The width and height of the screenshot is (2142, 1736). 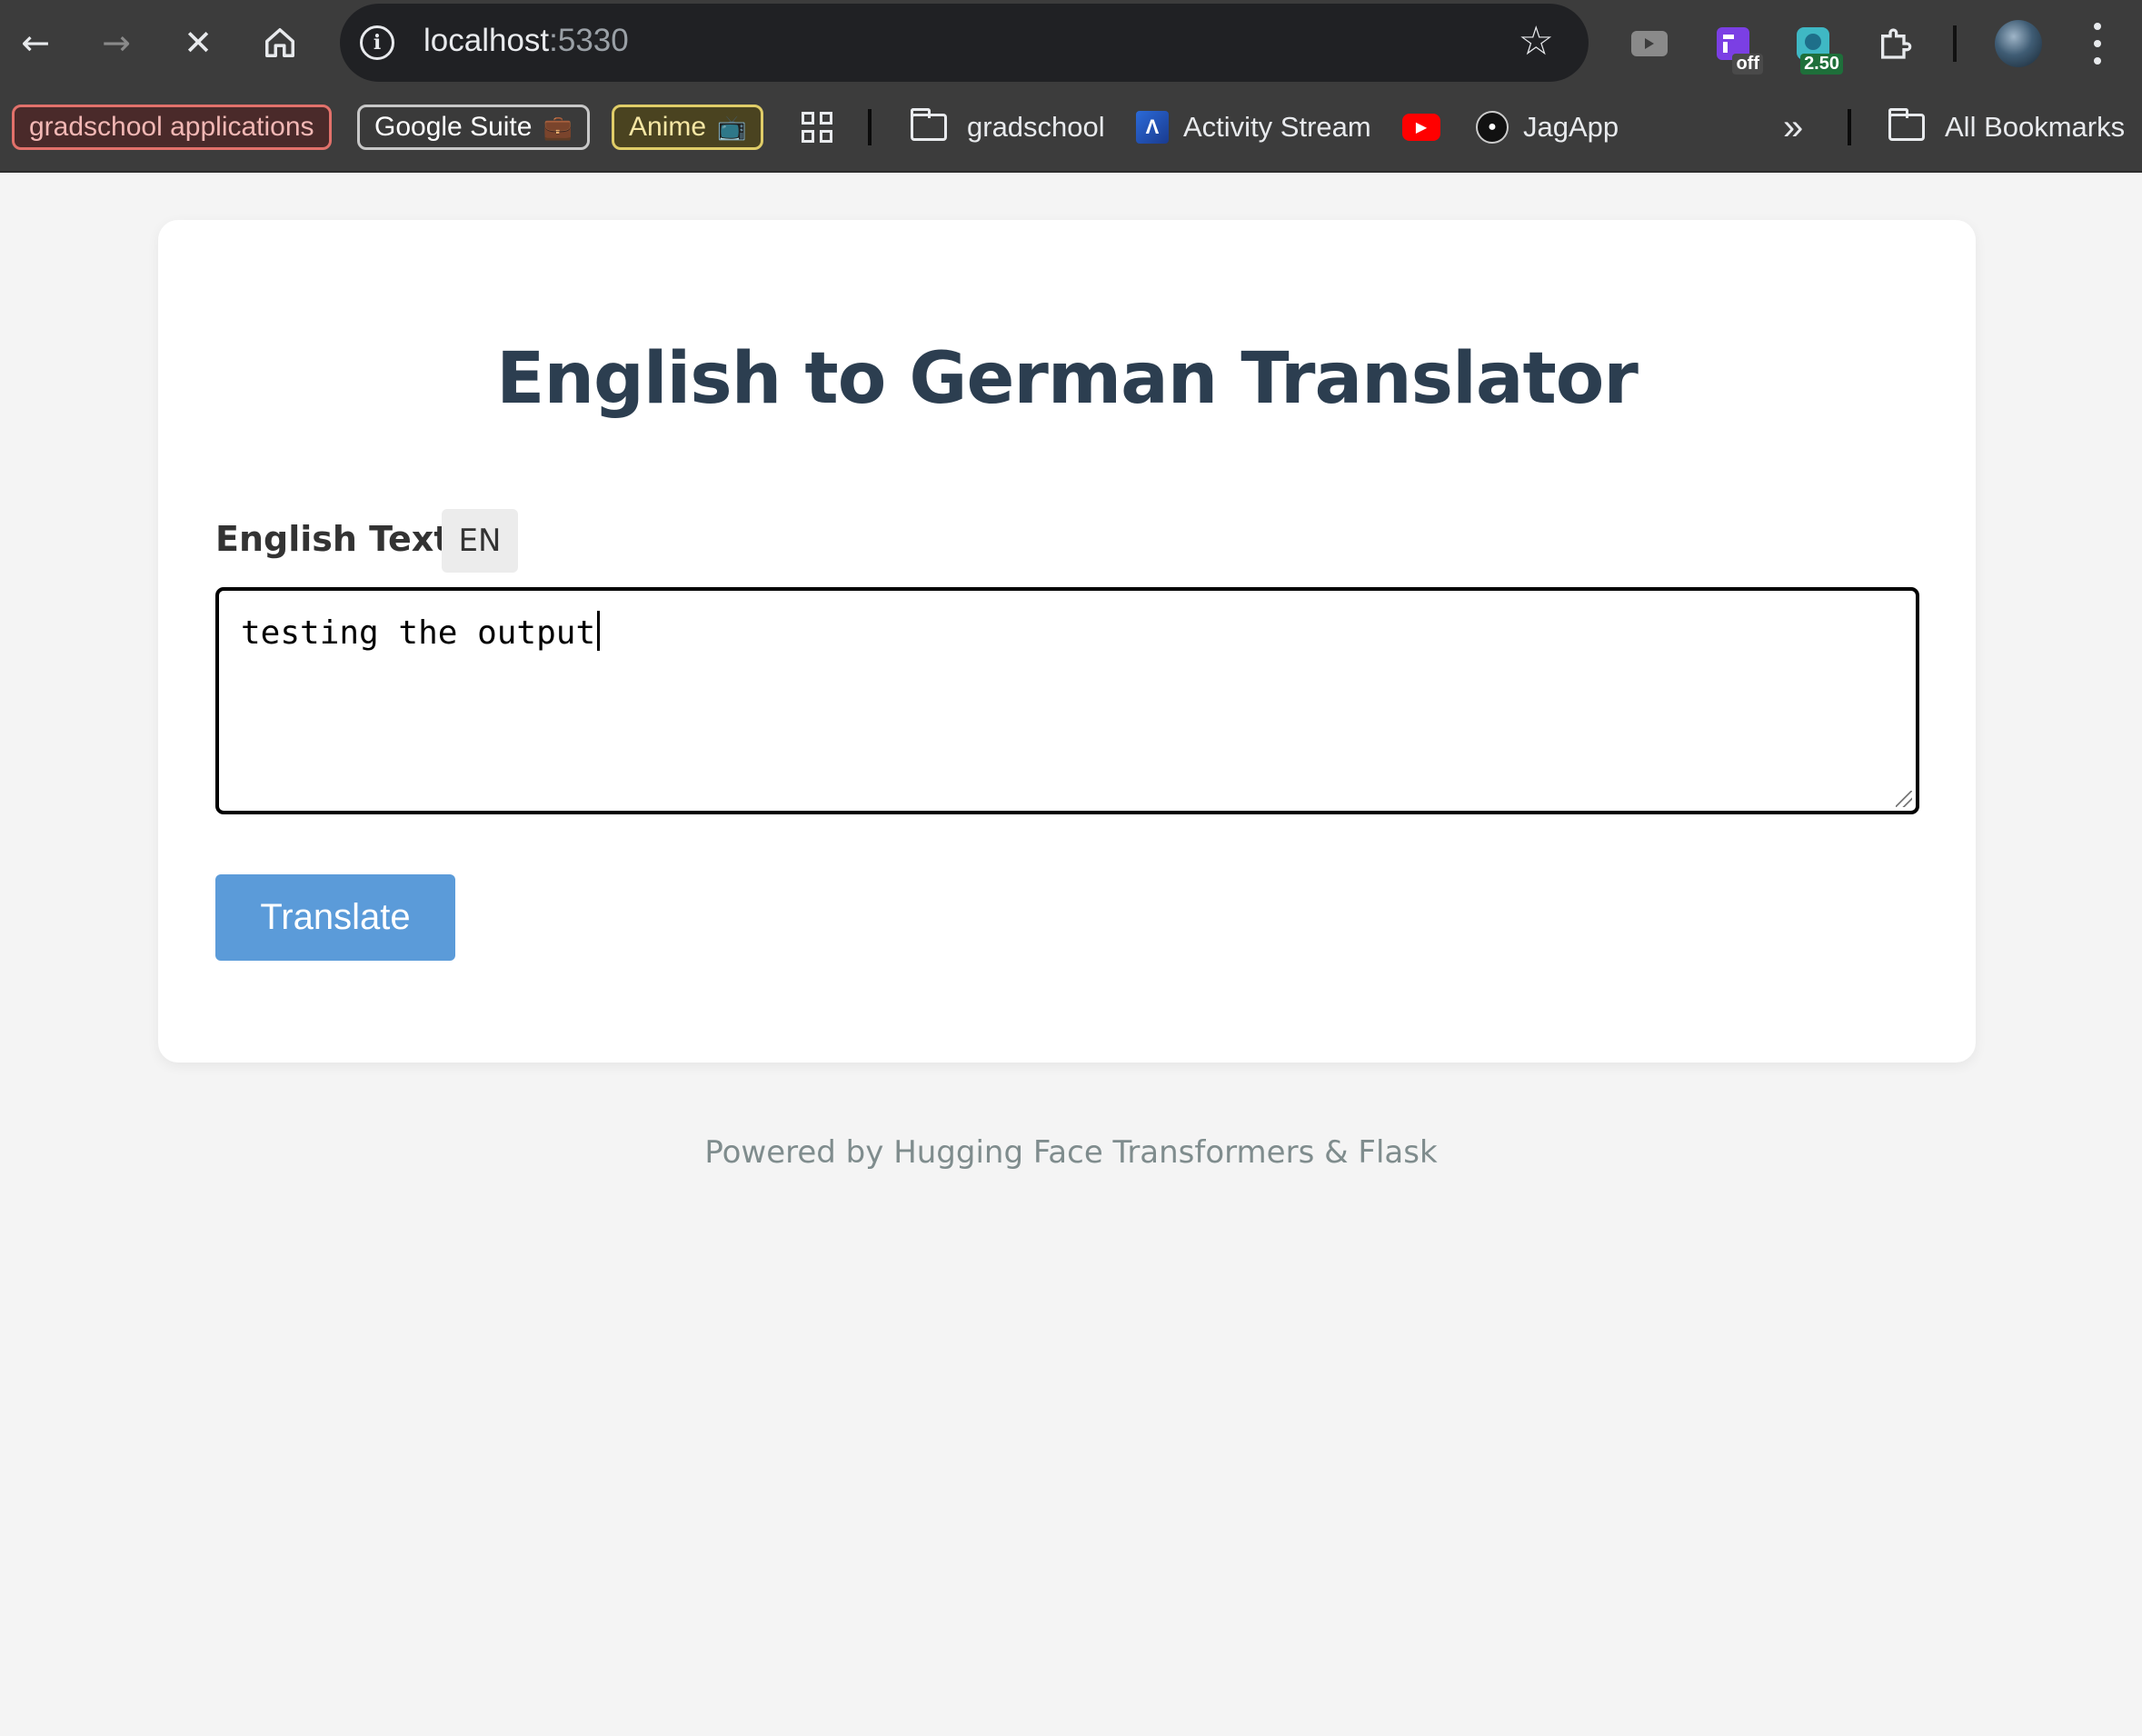 I want to click on page-title: English to German Translator, so click(x=1067, y=379).